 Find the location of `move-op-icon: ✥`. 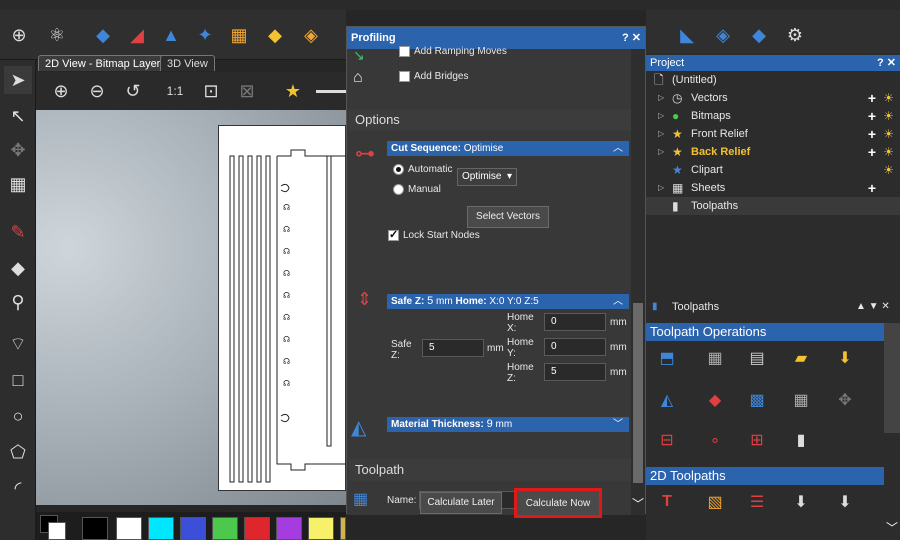

move-op-icon: ✥ is located at coordinates (845, 400).